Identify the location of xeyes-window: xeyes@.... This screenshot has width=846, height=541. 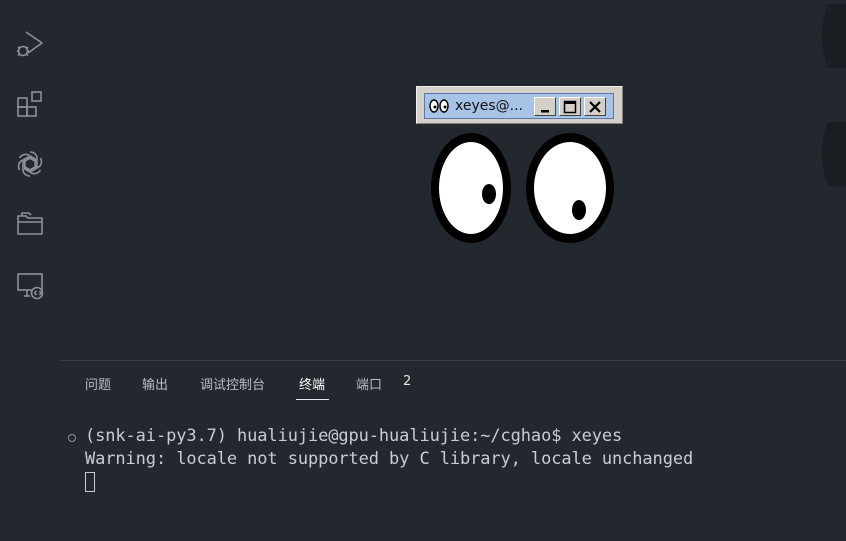
(519, 169).